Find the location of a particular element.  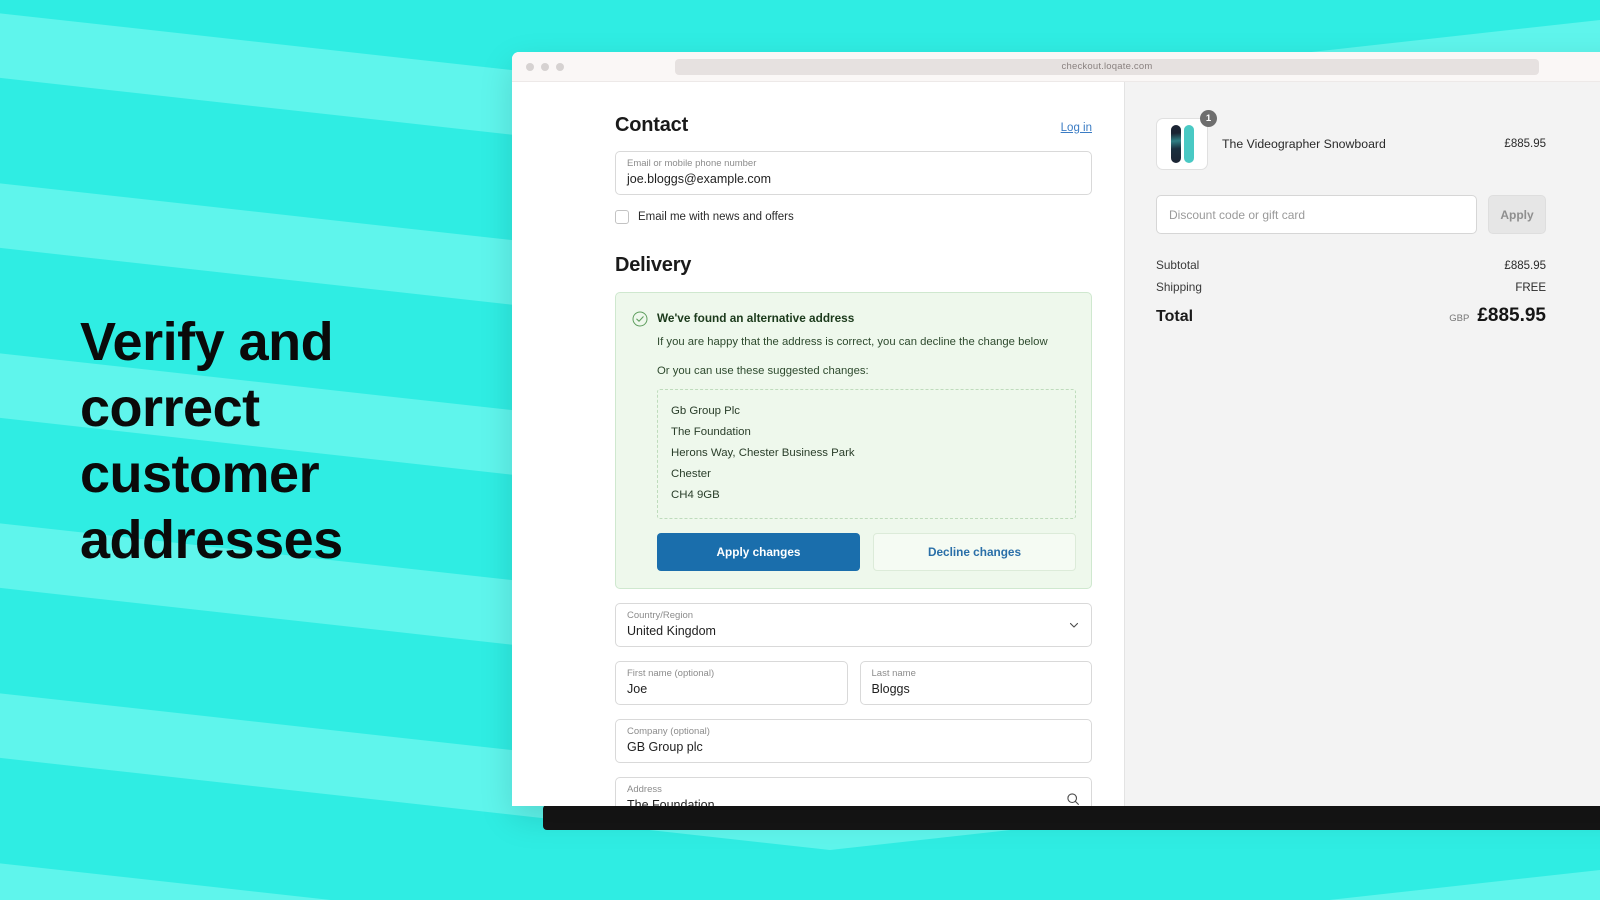

apply-changes-button: Apply changes is located at coordinates (758, 552).